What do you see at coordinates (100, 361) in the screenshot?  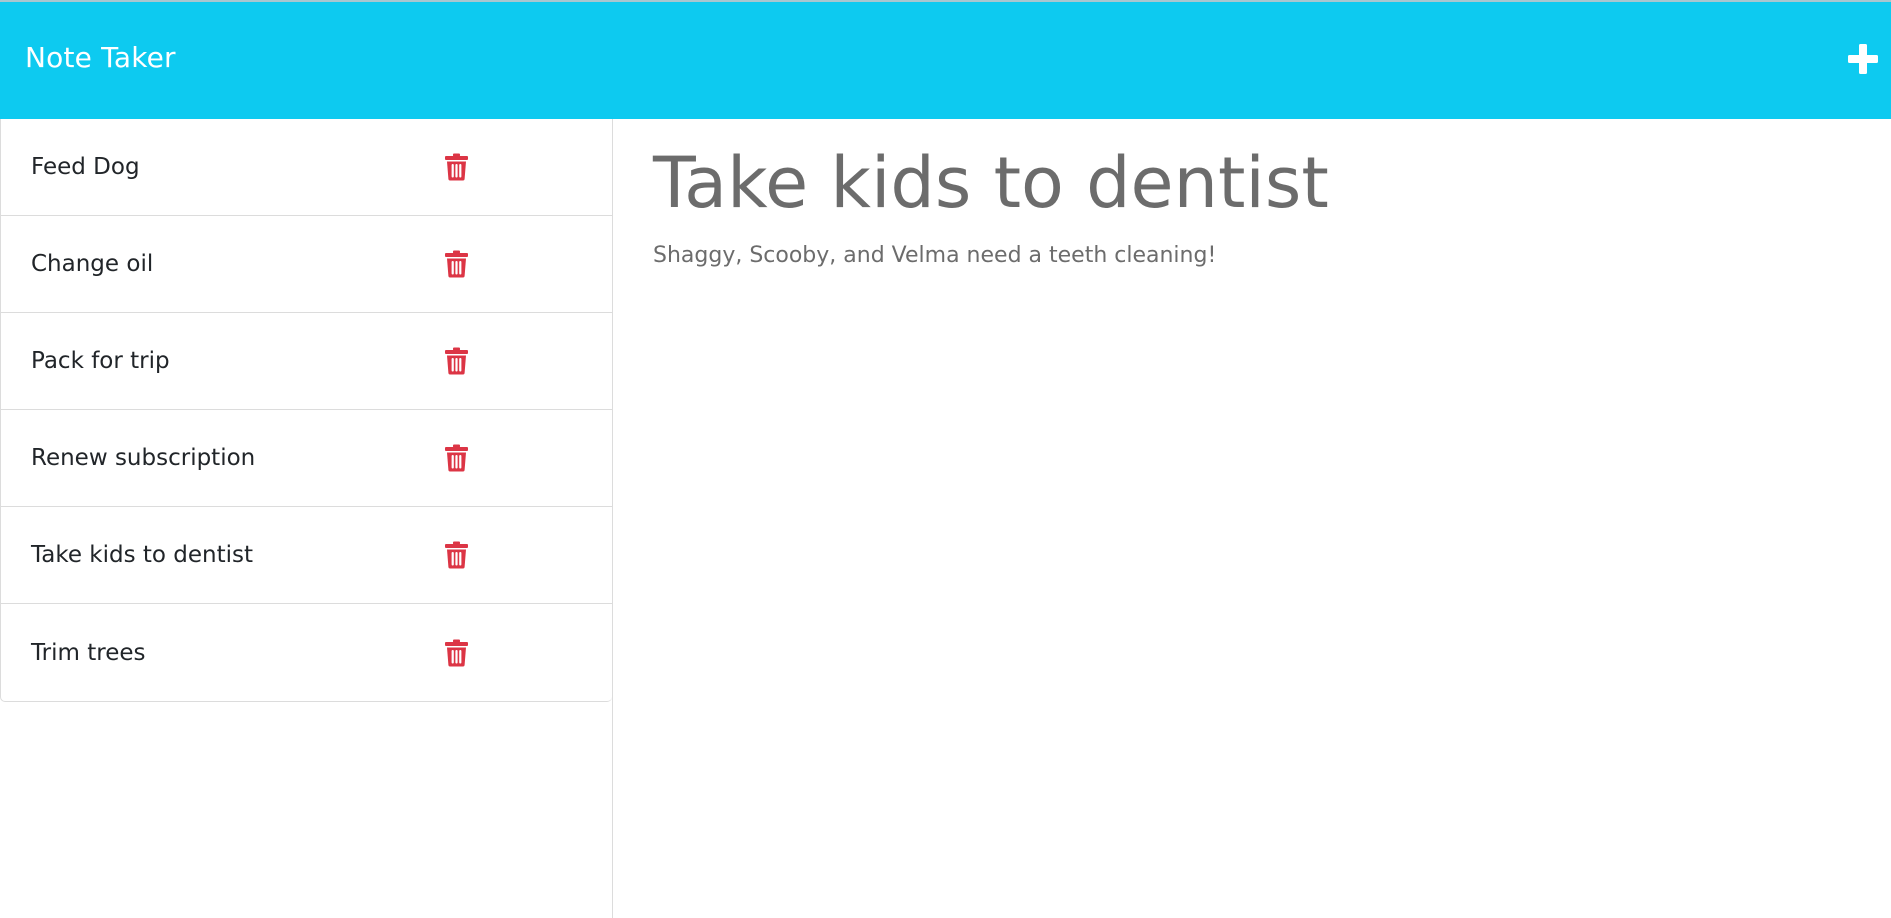 I see `note-list-item-title: Pack for trip` at bounding box center [100, 361].